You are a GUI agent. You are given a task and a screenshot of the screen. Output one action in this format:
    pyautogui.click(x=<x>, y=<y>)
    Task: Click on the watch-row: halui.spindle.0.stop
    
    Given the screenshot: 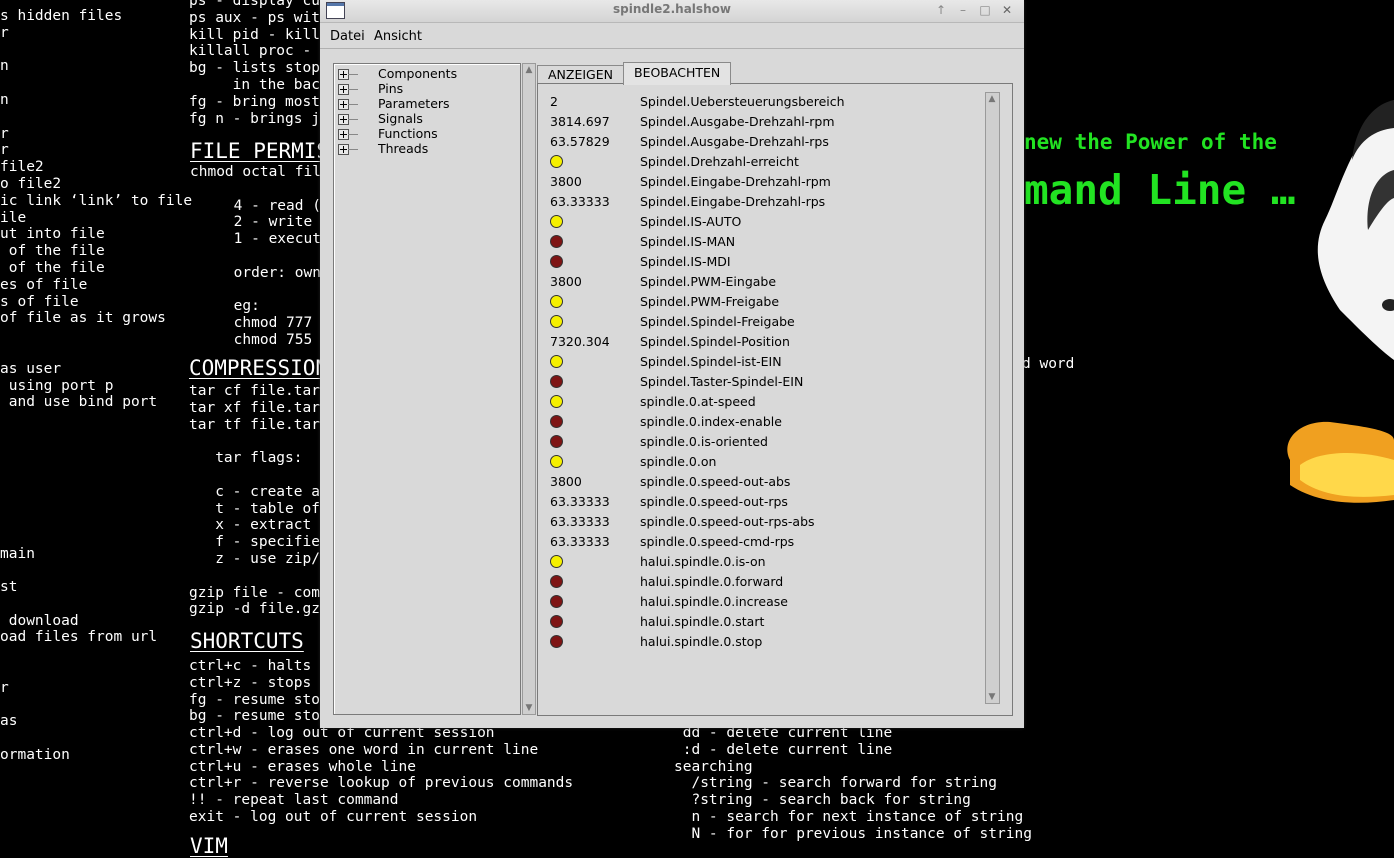 What is the action you would take?
    pyautogui.click(x=758, y=642)
    